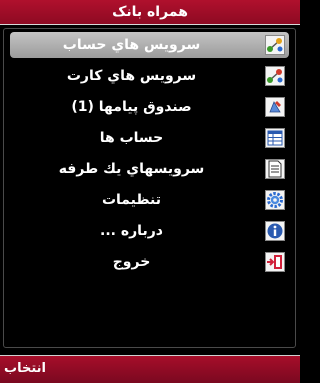 Image resolution: width=320 pixels, height=383 pixels. What do you see at coordinates (131, 200) in the screenshot?
I see `menu-item-label: تنظيمات` at bounding box center [131, 200].